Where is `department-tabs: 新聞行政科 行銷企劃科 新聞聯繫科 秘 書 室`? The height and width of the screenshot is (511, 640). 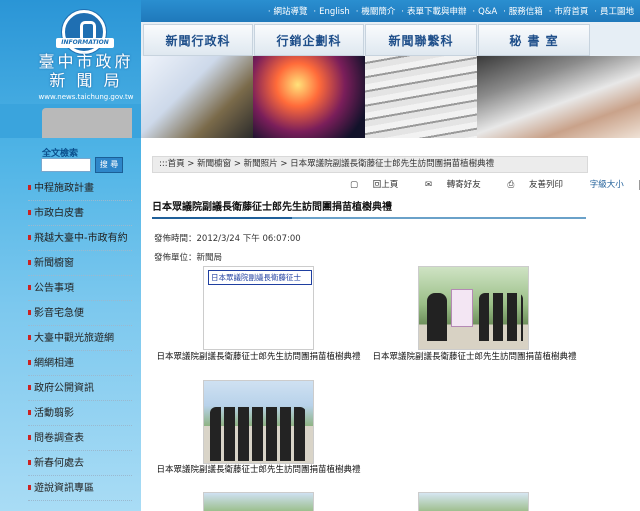
department-tabs: 新聞行政科 行銷企劃科 新聞聯繫科 秘 書 室 is located at coordinates (390, 39).